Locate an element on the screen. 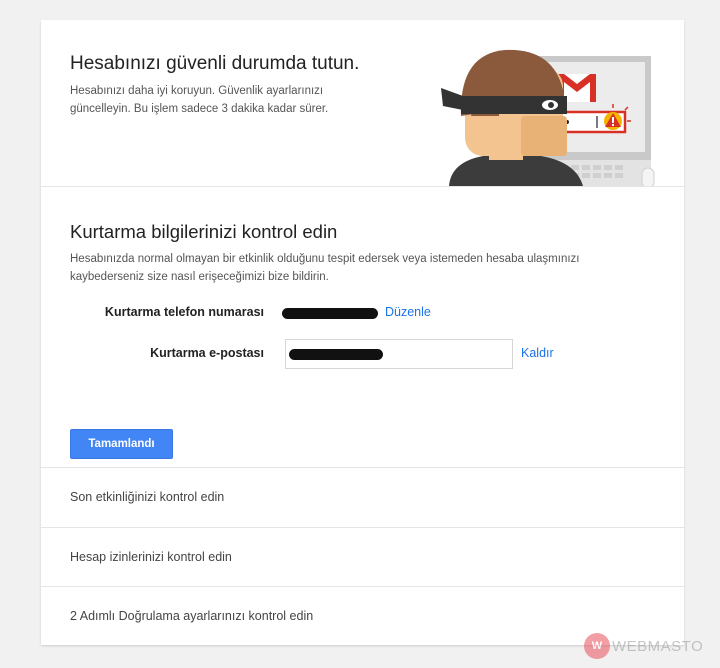 The image size is (720, 668). hacker-illustration is located at coordinates (548, 117).